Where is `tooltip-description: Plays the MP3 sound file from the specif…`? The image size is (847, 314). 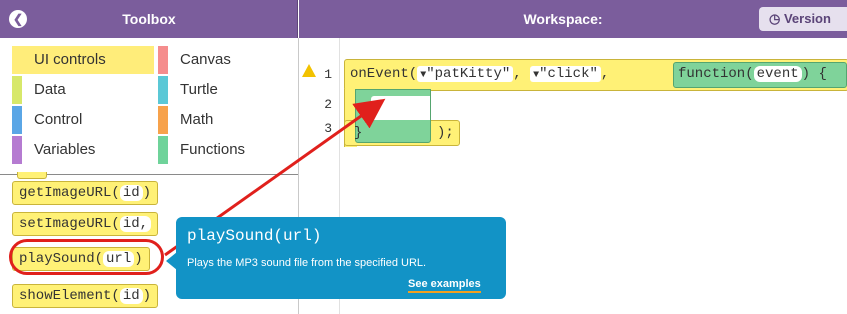 tooltip-description: Plays the MP3 sound file from the specif… is located at coordinates (307, 263).